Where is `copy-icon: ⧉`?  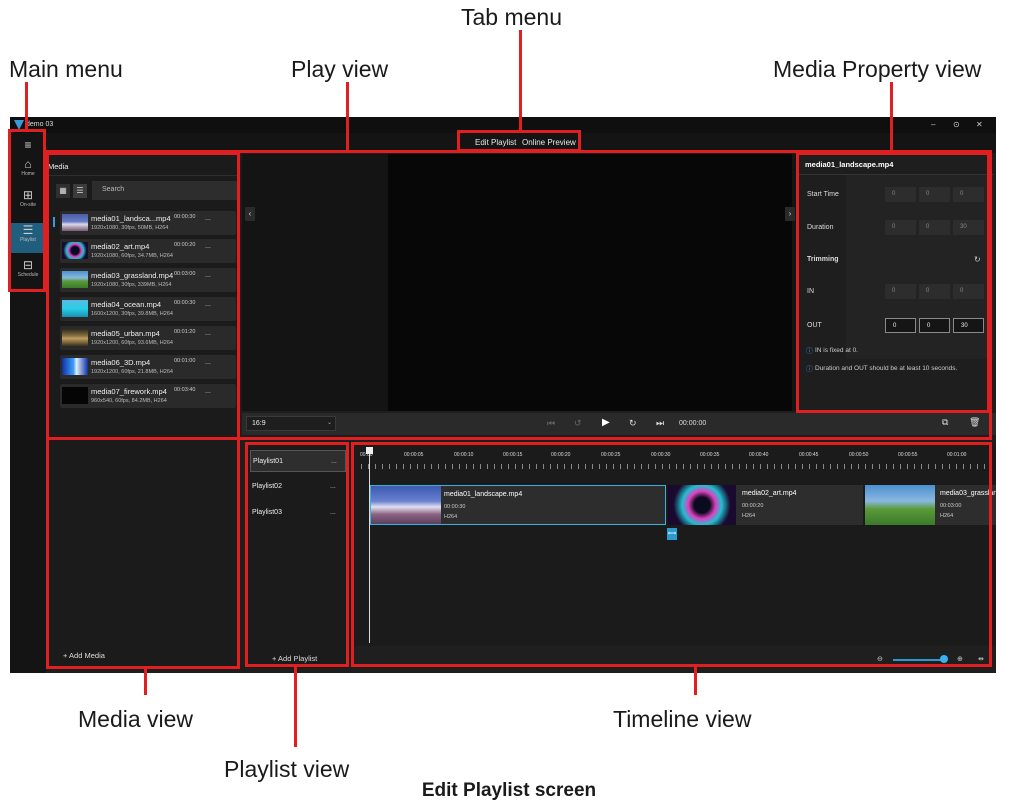 copy-icon: ⧉ is located at coordinates (945, 422).